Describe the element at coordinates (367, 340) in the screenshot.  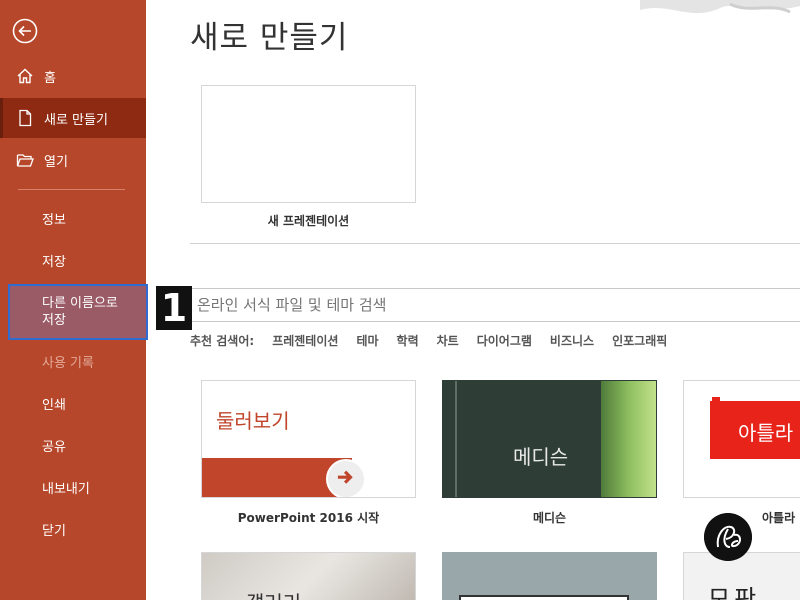
I see `suggestion-theme: 테마` at that location.